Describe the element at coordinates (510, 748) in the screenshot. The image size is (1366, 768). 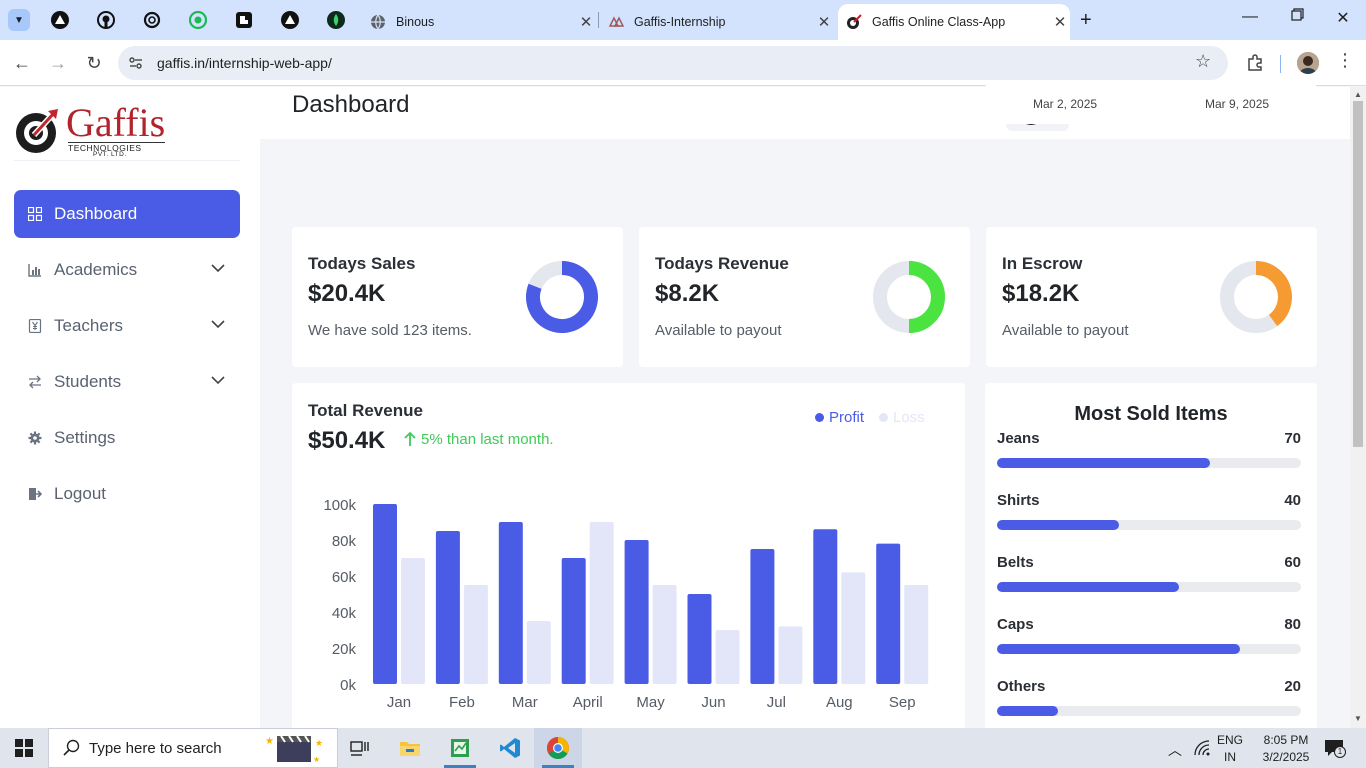
I see `vscode-icon` at that location.